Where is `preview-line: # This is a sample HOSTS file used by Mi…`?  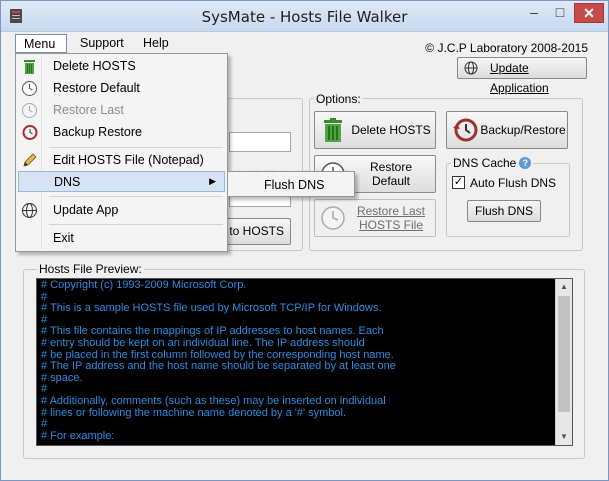 preview-line: # This is a sample HOSTS file used by Mi… is located at coordinates (211, 308).